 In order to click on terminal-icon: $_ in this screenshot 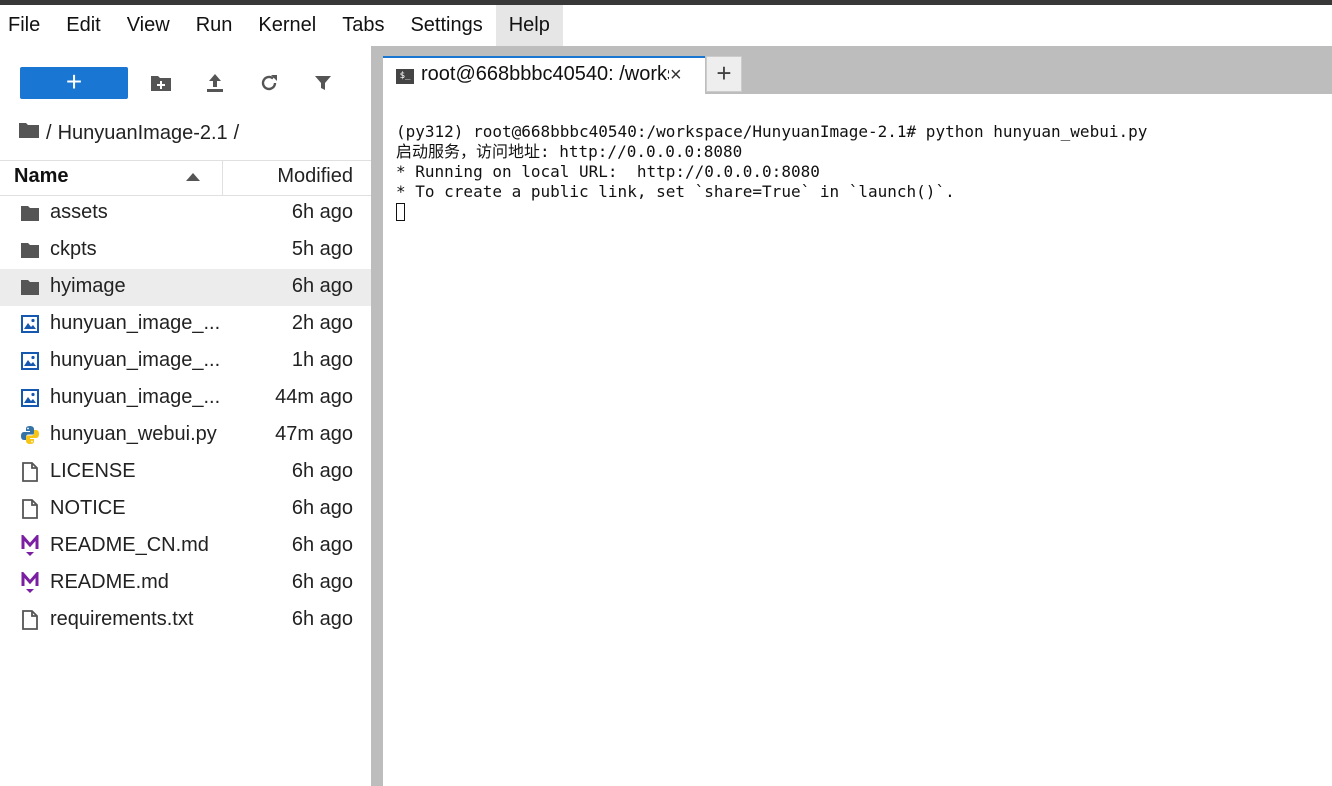, I will do `click(405, 76)`.